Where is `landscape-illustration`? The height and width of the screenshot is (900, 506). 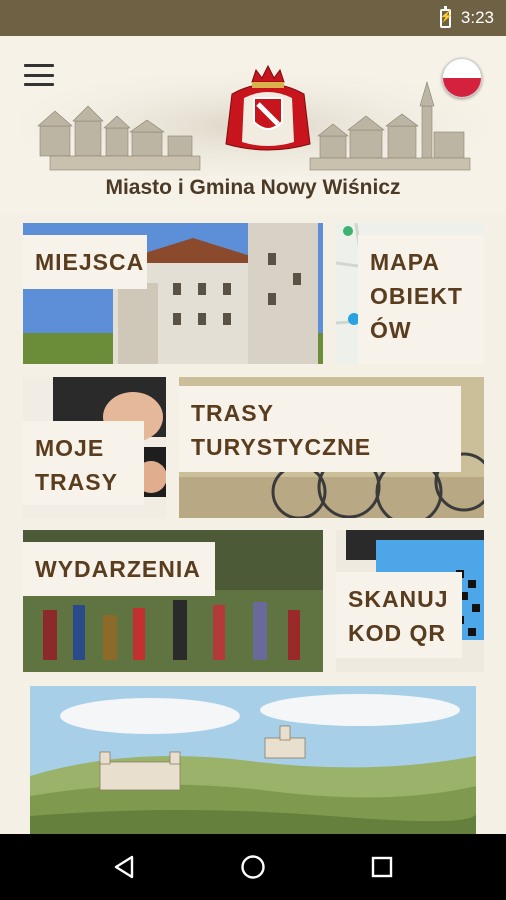
landscape-illustration is located at coordinates (253, 760).